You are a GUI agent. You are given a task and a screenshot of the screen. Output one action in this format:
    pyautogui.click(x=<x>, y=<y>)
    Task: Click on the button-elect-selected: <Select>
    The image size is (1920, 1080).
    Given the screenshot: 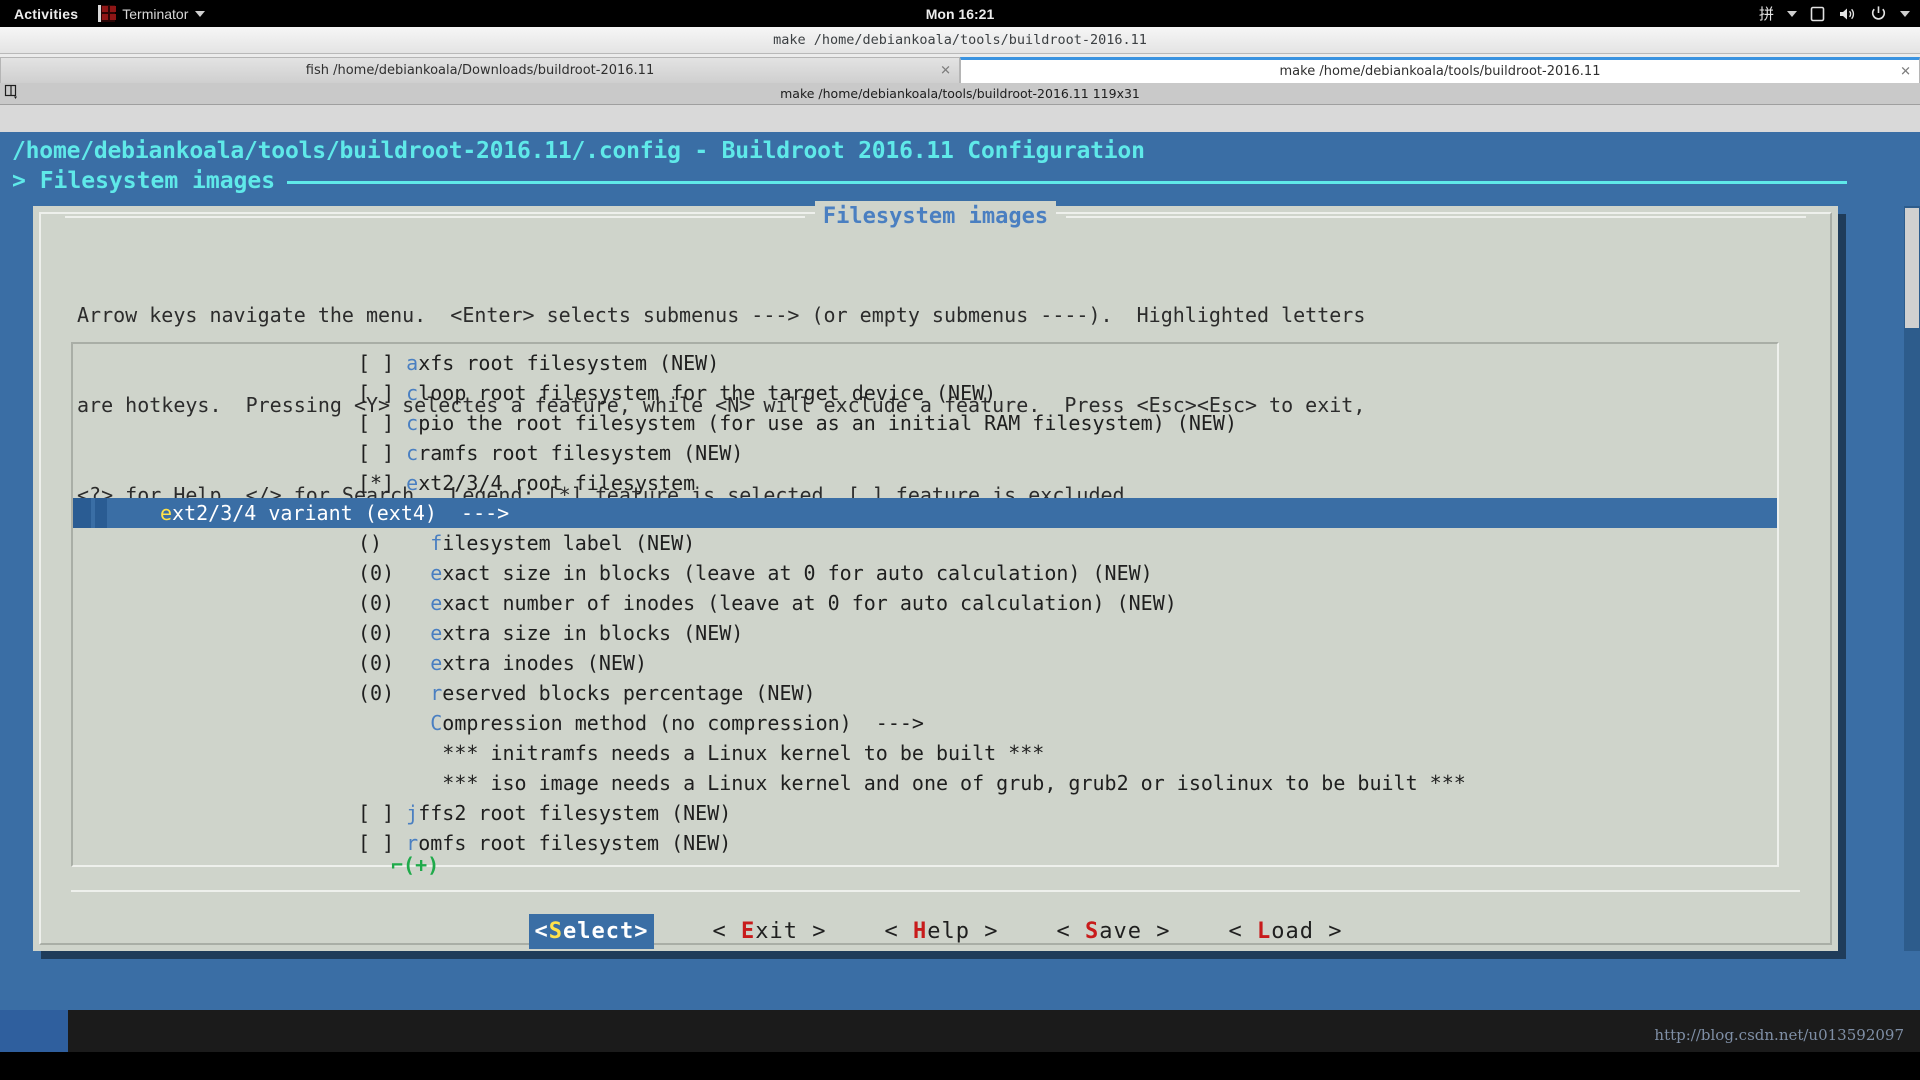 What is the action you would take?
    pyautogui.click(x=591, y=931)
    